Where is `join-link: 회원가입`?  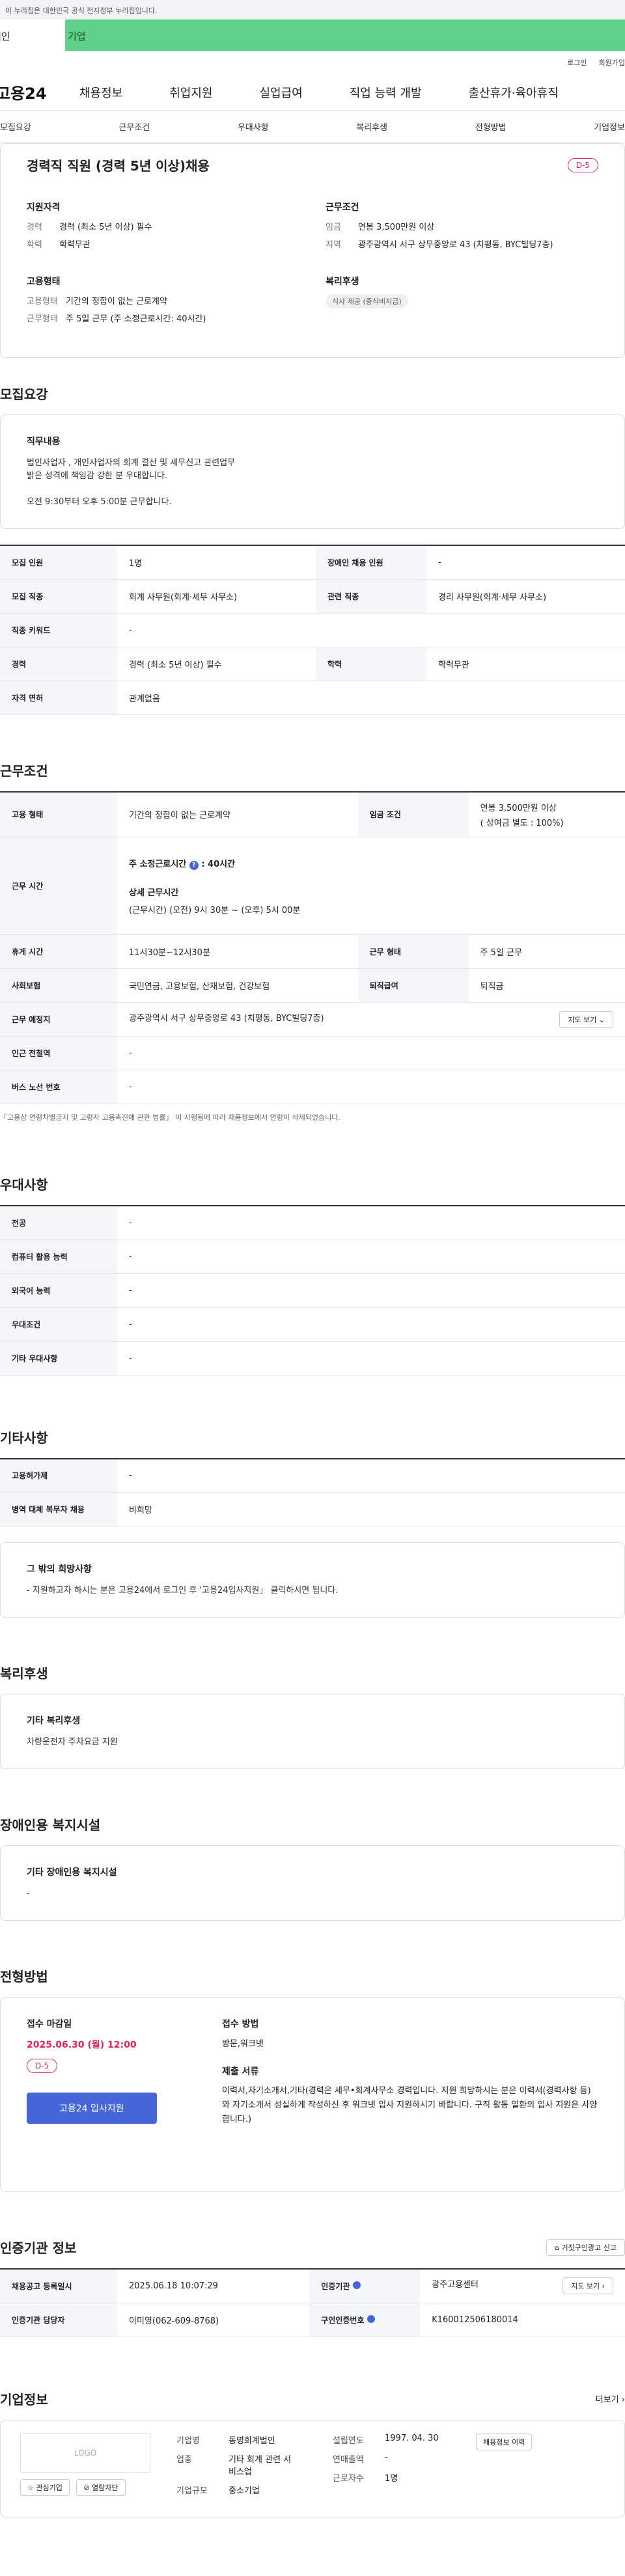
join-link: 회원가입 is located at coordinates (612, 63).